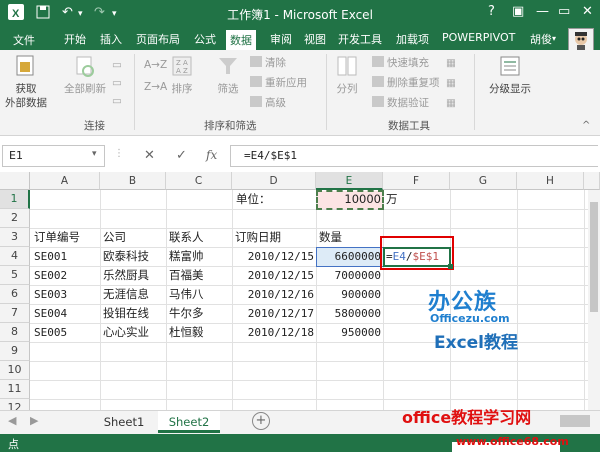 This screenshot has height=452, width=600. Describe the element at coordinates (594, 257) in the screenshot. I see `vertical-scroll-thumb` at that location.